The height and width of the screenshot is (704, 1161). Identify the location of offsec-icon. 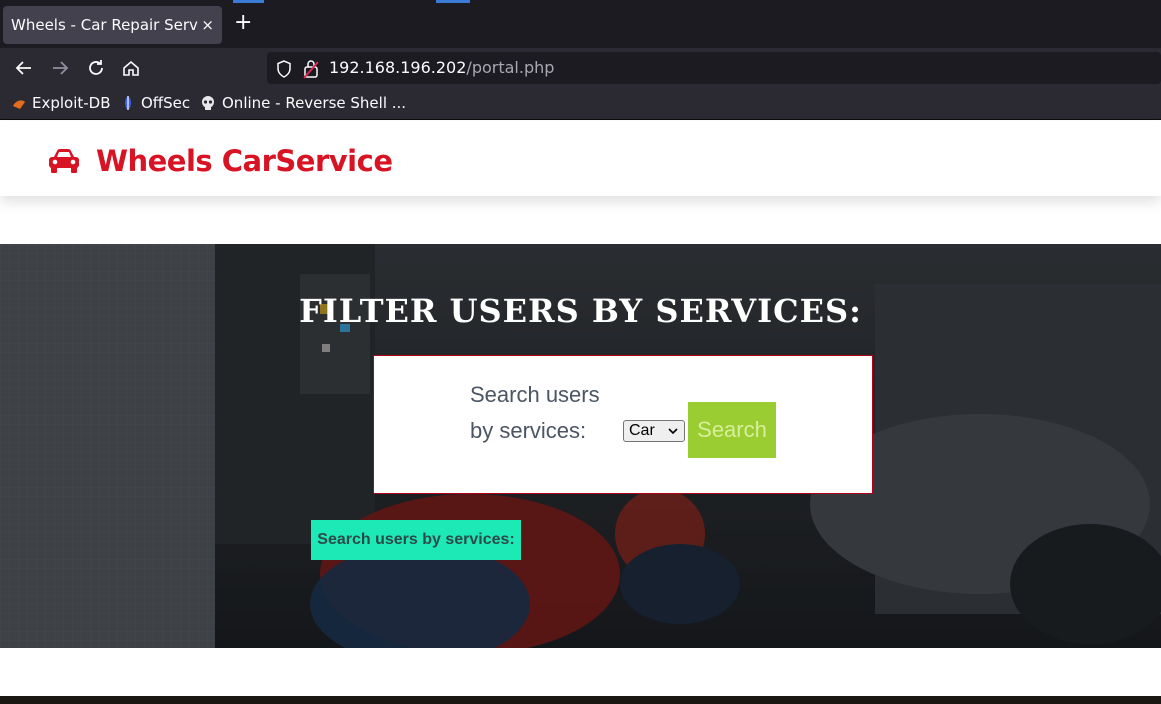
(128, 103).